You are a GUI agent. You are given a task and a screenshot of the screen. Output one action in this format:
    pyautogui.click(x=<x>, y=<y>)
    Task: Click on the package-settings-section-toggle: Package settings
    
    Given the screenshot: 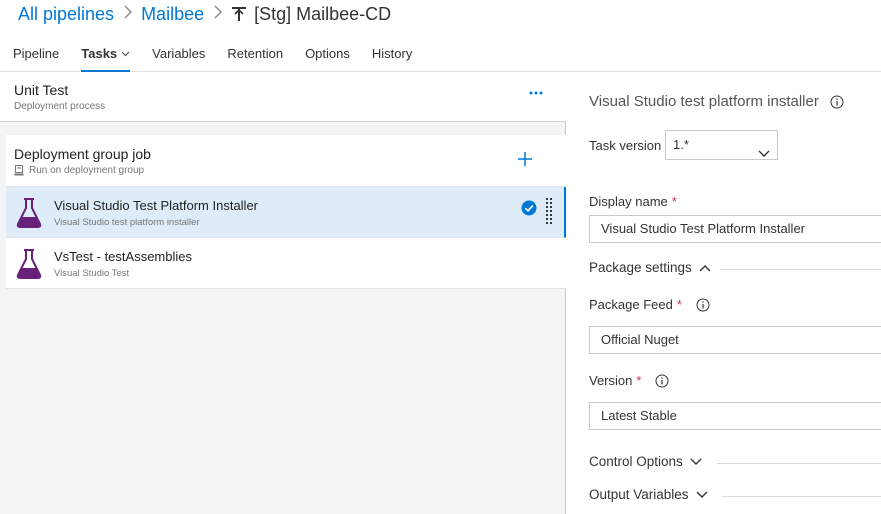 What is the action you would take?
    pyautogui.click(x=650, y=267)
    